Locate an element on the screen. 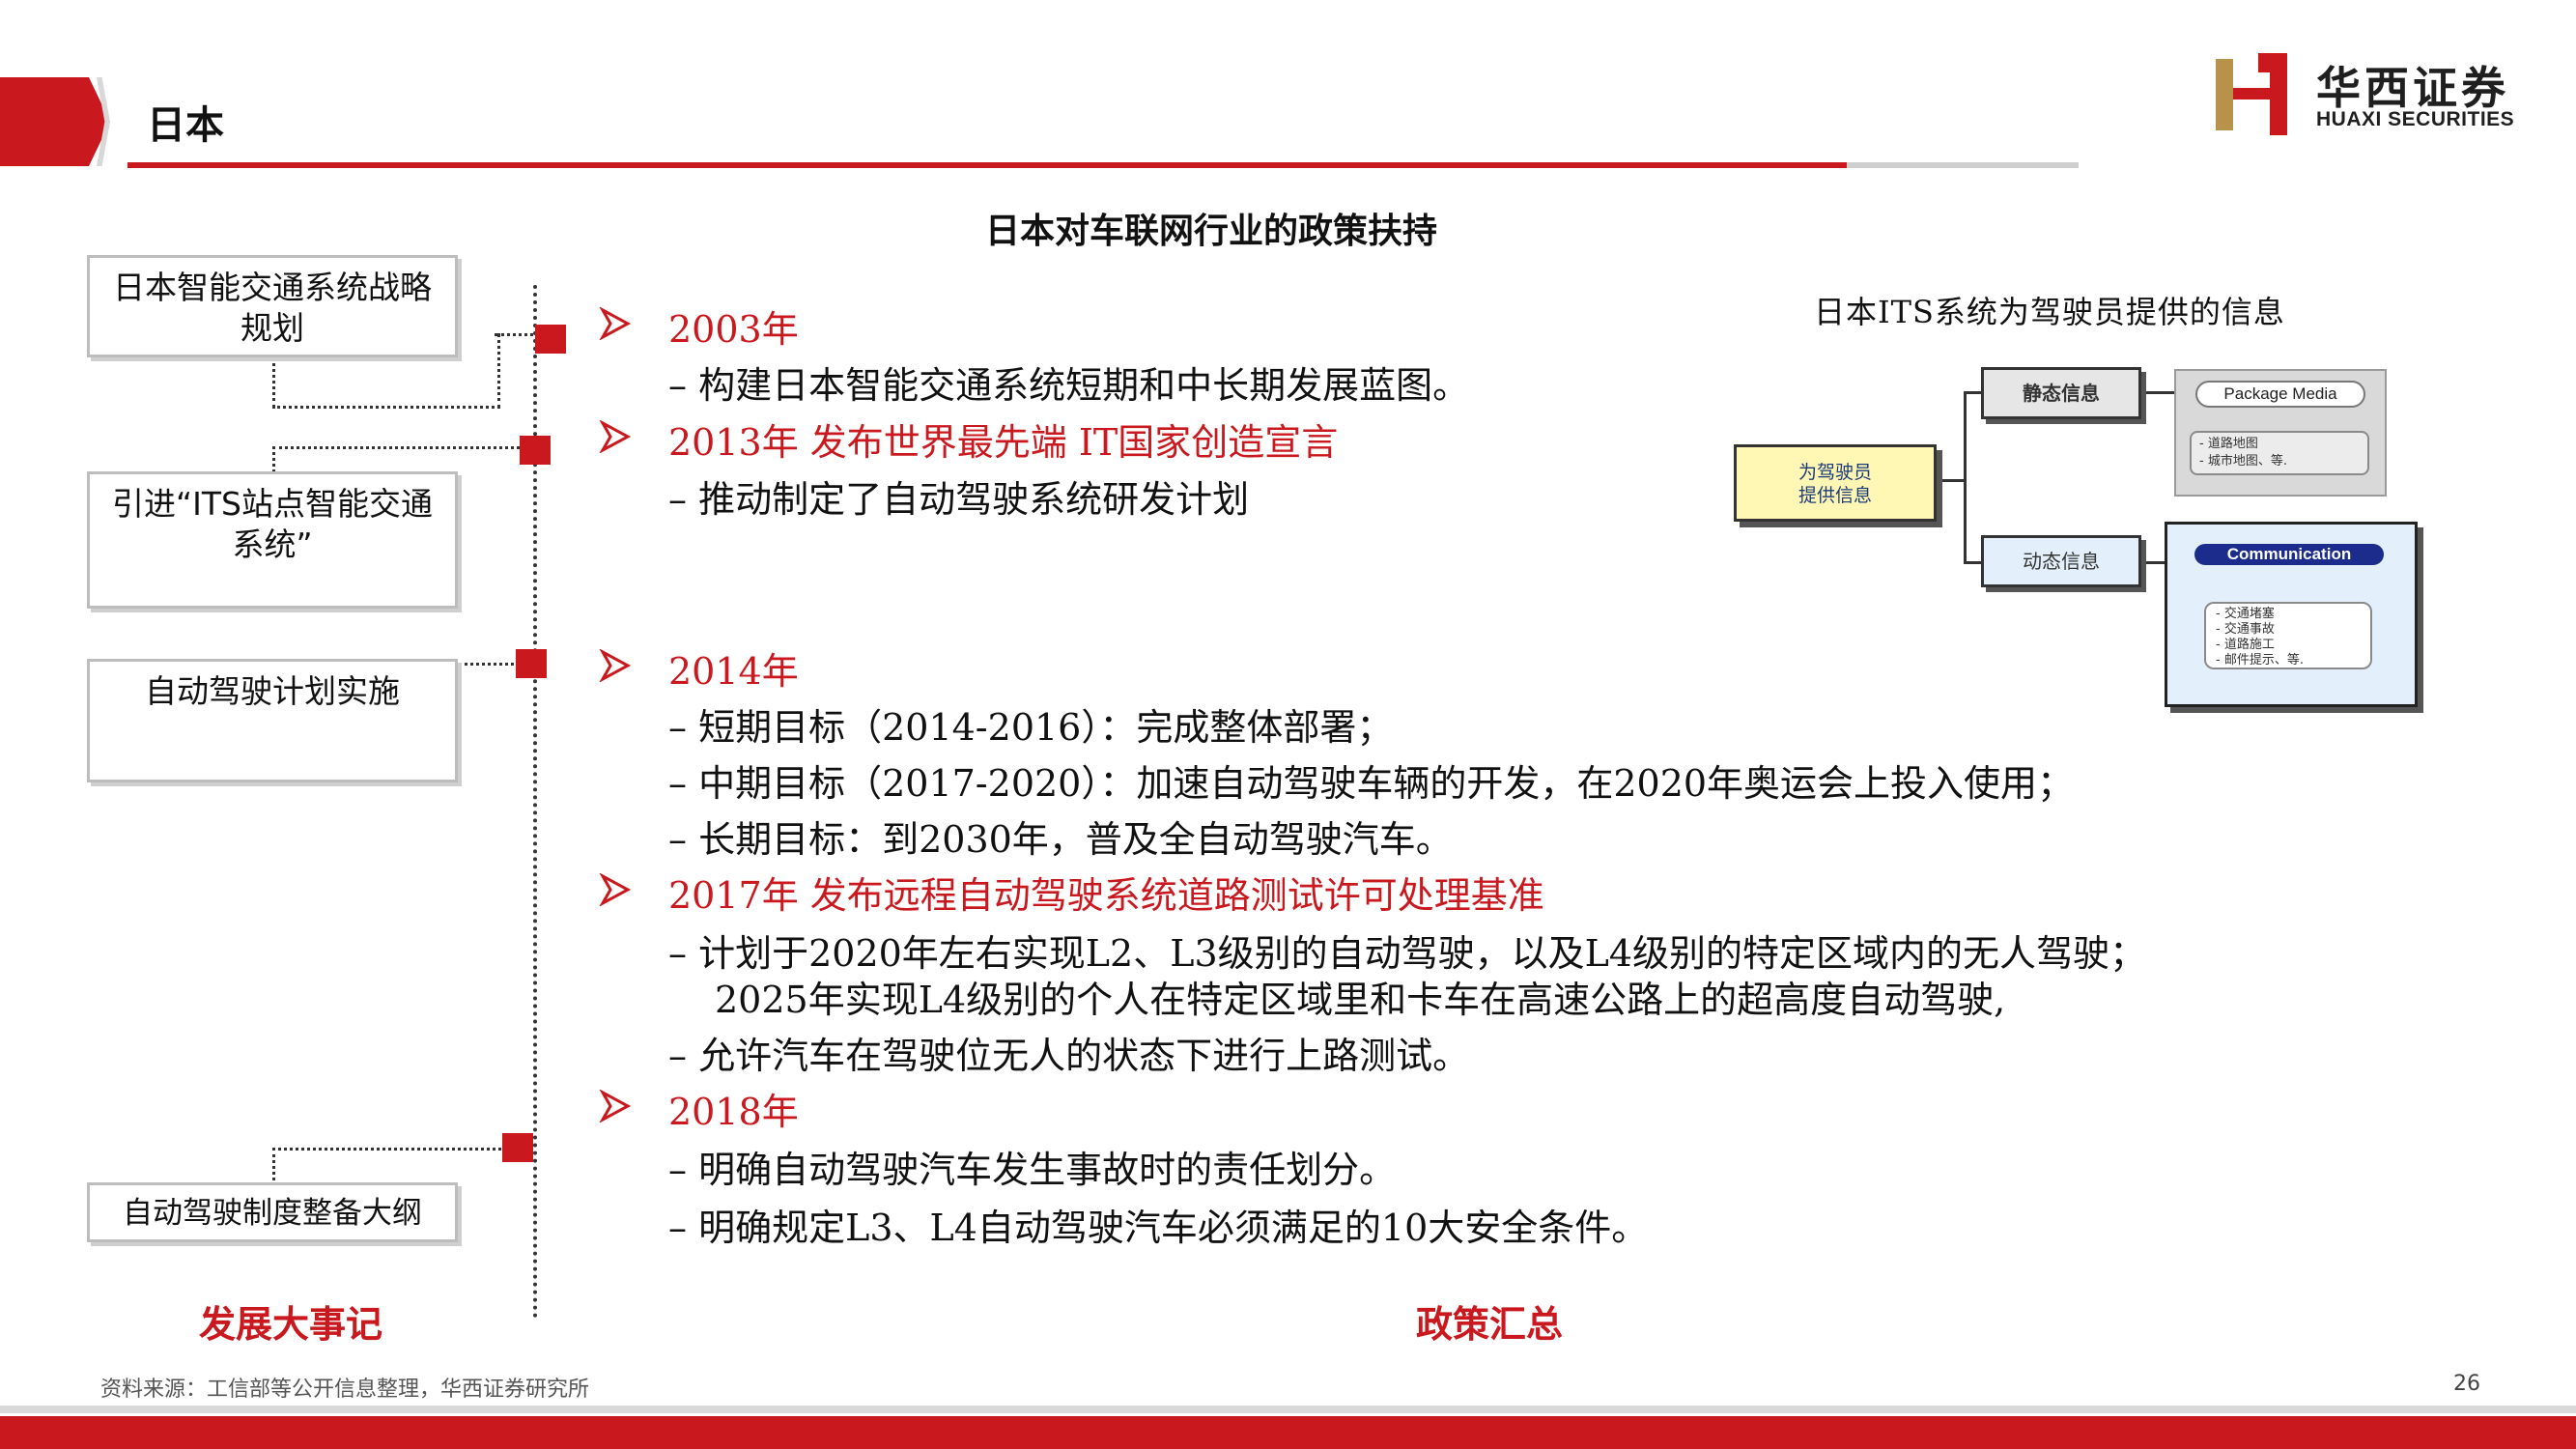 The width and height of the screenshot is (2576, 1449). its-comm-item: - 道路施工 is located at coordinates (2245, 645).